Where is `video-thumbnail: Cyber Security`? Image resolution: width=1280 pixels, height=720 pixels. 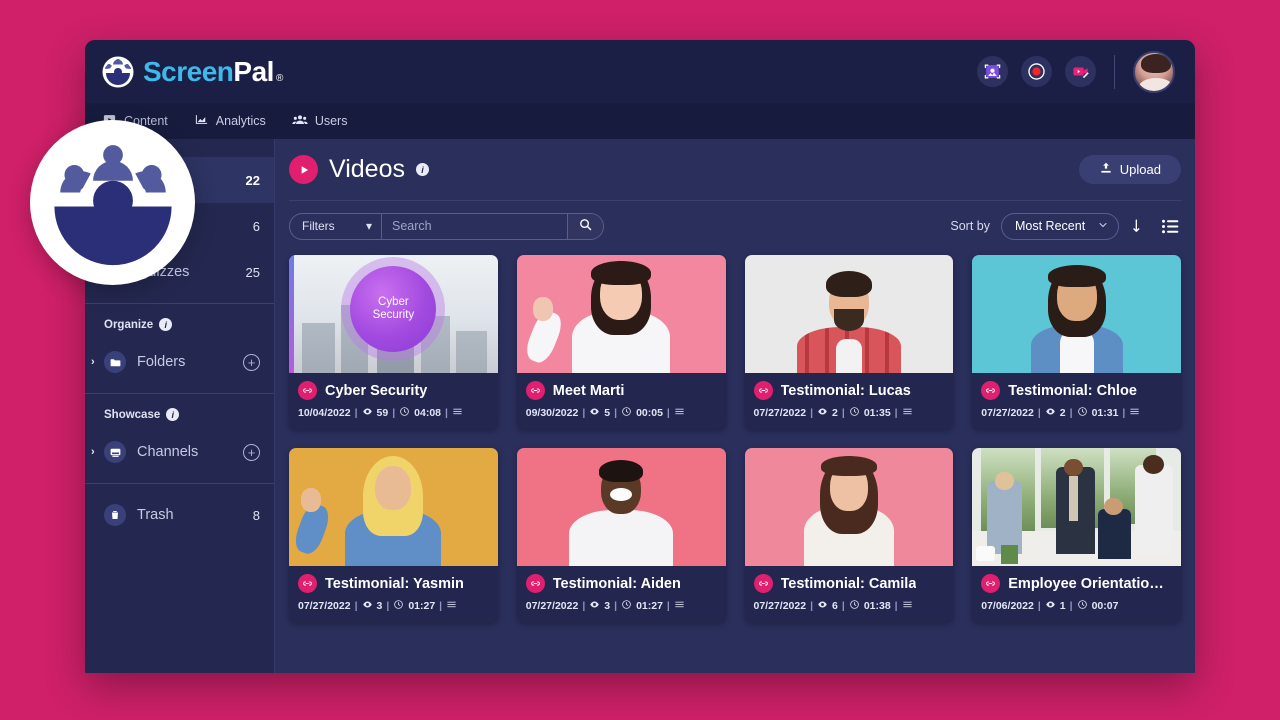
video-thumbnail: Cyber Security is located at coordinates (393, 314).